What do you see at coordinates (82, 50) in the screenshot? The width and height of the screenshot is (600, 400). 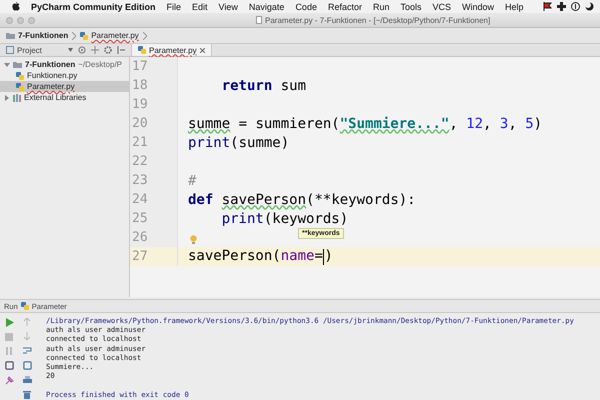 I see `target-icon` at bounding box center [82, 50].